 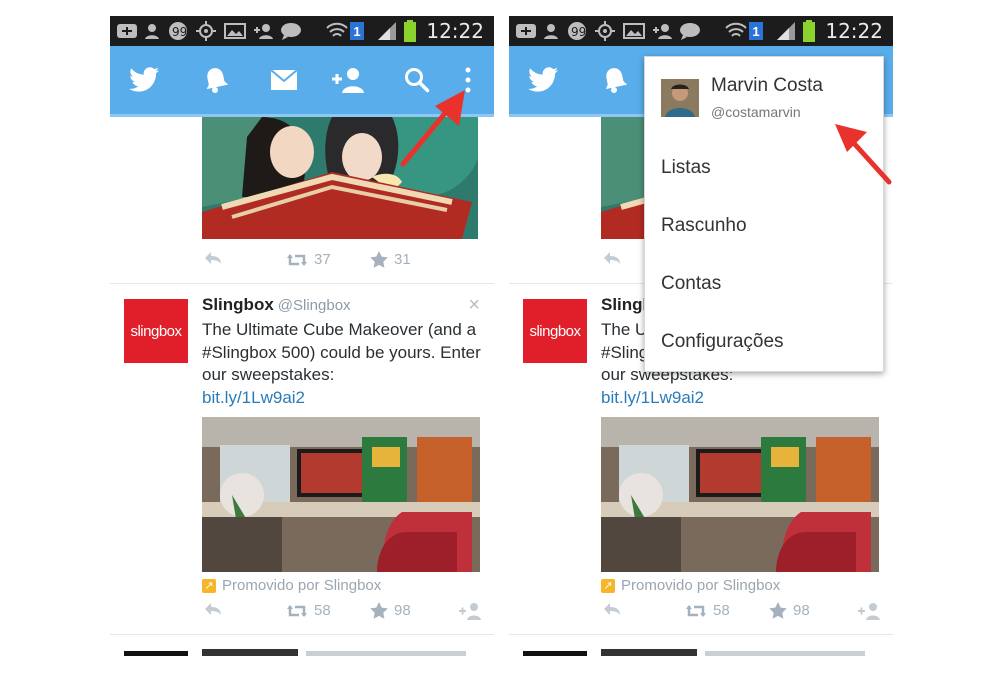 I want to click on envelope-icon, so click(x=284, y=80).